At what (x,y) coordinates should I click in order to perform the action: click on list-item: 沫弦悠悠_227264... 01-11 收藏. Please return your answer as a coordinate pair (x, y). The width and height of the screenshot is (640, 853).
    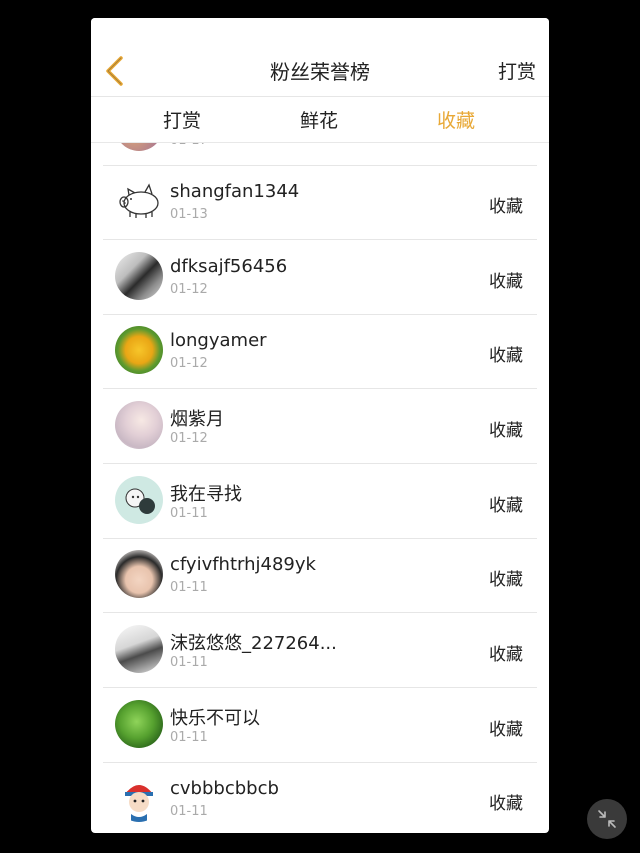
    Looking at the image, I should click on (320, 650).